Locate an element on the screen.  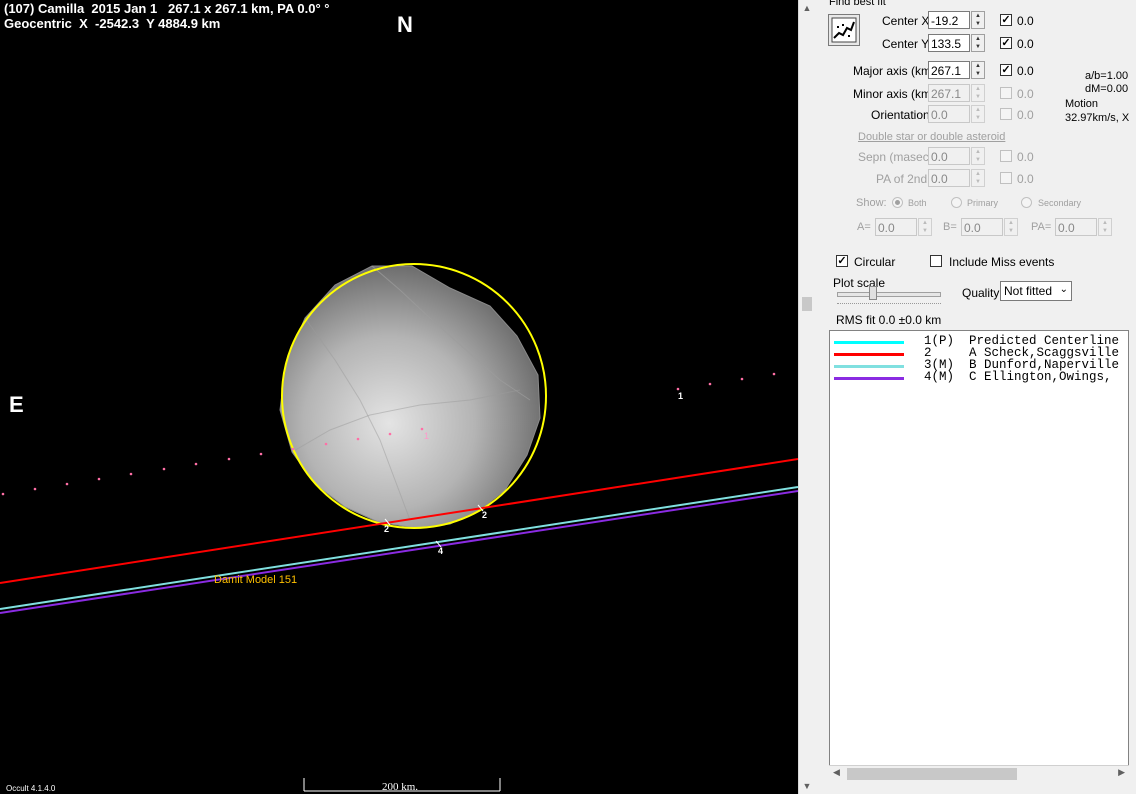
center-y-input: 133.5 is located at coordinates (949, 43).